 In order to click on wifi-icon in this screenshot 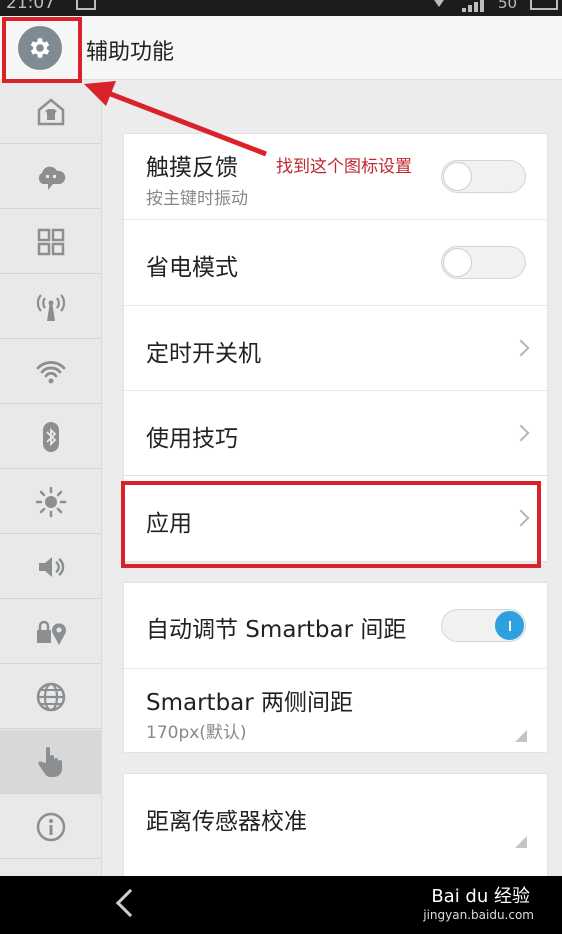, I will do `click(50, 371)`.